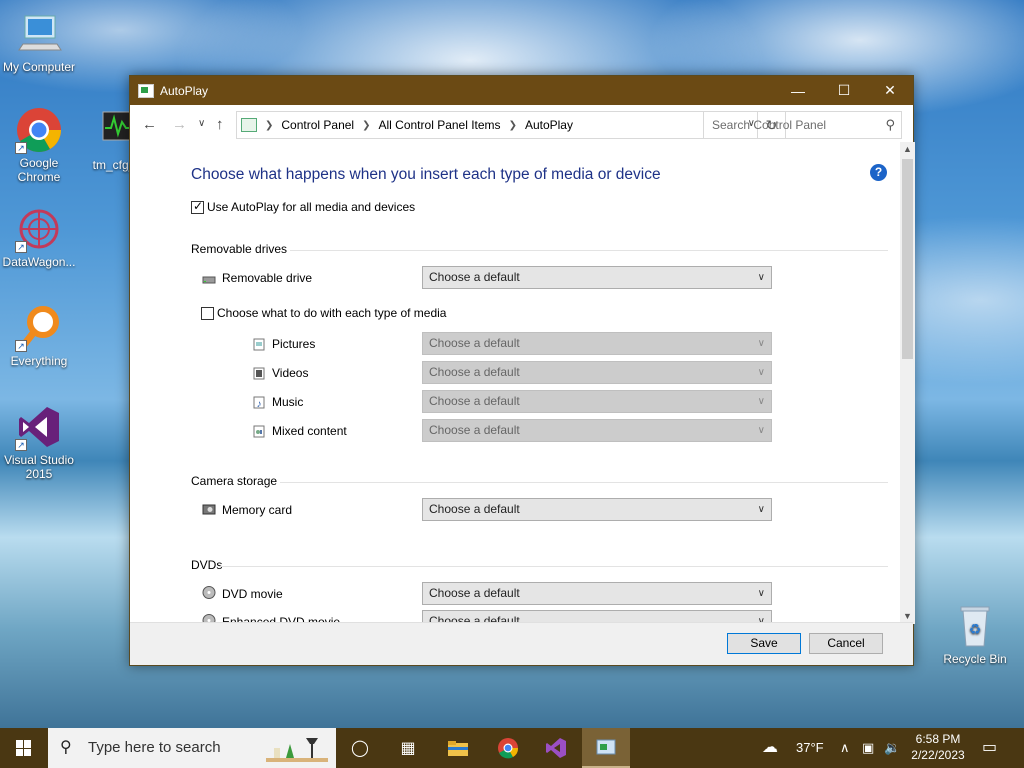  What do you see at coordinates (311, 207) in the screenshot?
I see `use-autoplay-label: Use AutoPlay for all media and devices` at bounding box center [311, 207].